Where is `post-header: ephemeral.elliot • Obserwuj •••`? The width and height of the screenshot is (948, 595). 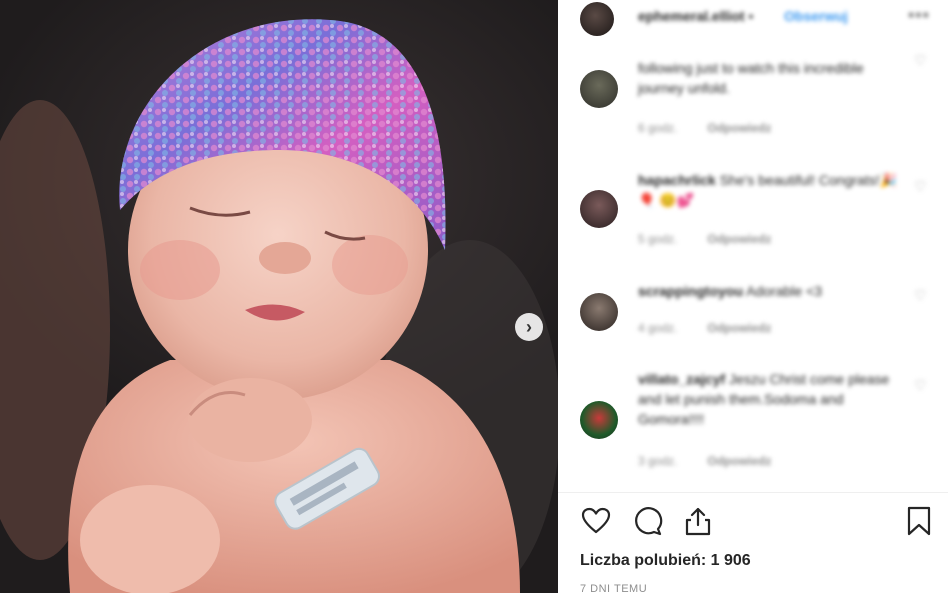 post-header: ephemeral.elliot • Obserwuj ••• is located at coordinates (753, 20).